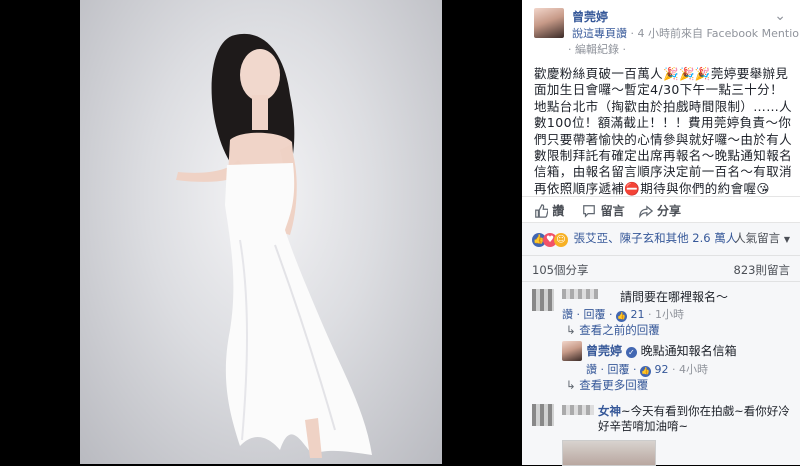  I want to click on reply-body: 曾莞婷 ✓ 晚點通知報名信箱, so click(661, 350).